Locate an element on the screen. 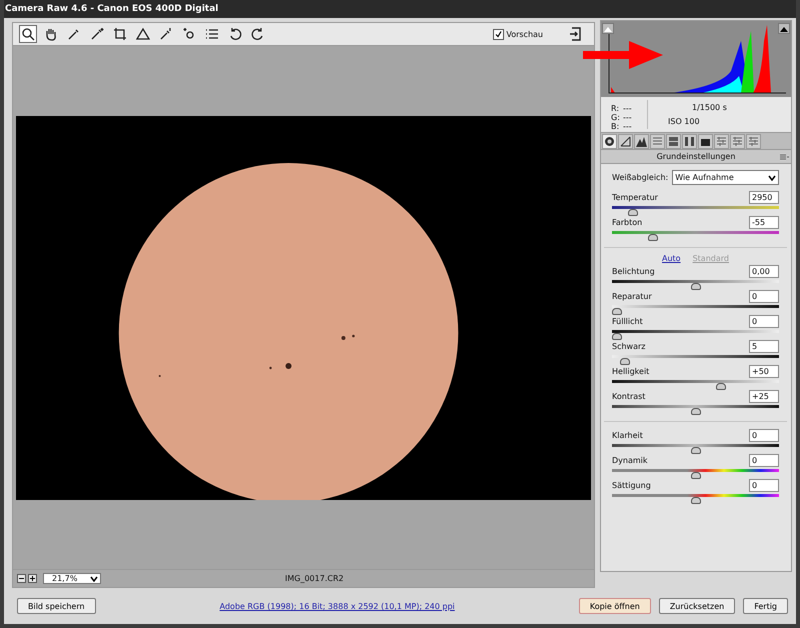 The width and height of the screenshot is (800, 628). shutter-speed: 1/1500 s is located at coordinates (709, 107).